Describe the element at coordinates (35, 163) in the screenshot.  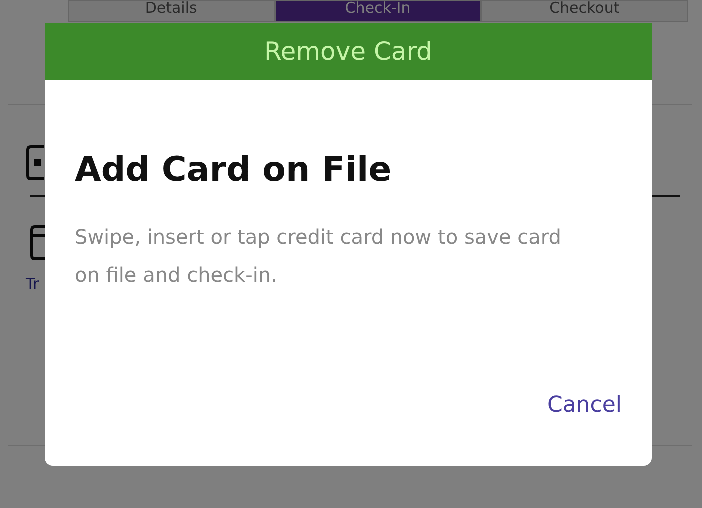
I see `square-icon` at that location.